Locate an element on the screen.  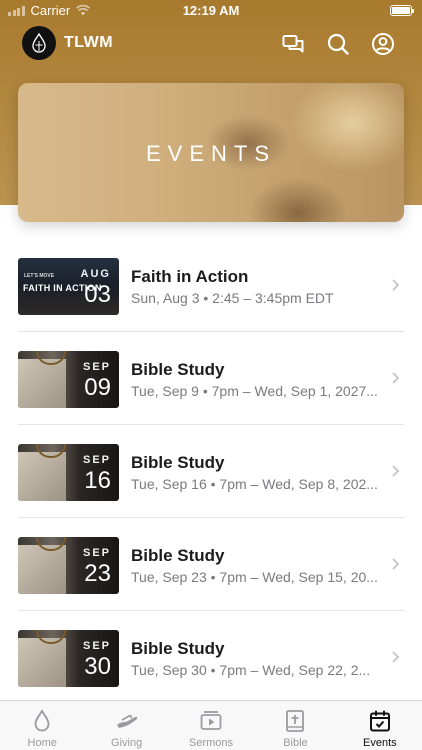
event-day: 30 is located at coordinates (97, 666).